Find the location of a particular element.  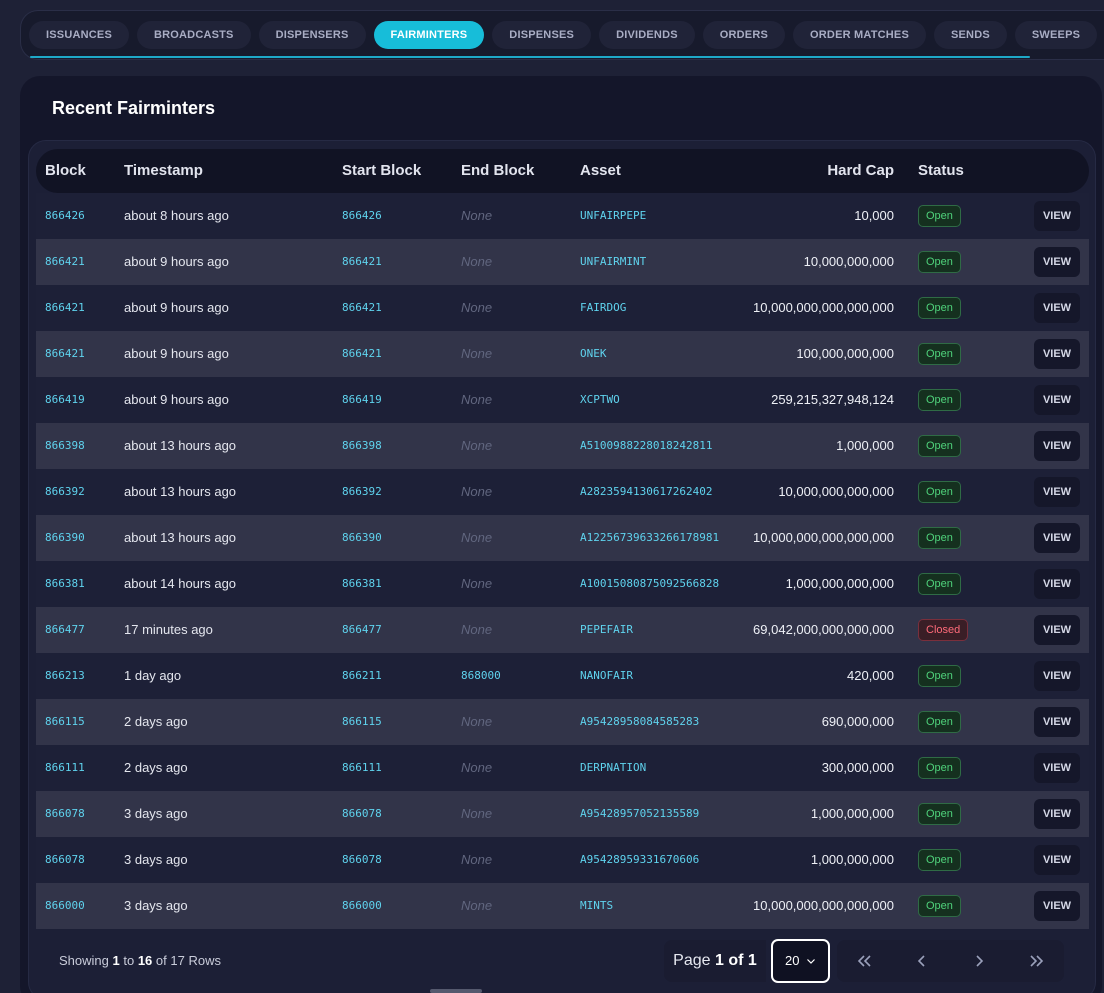

cell-block: 866426 is located at coordinates (65, 216).